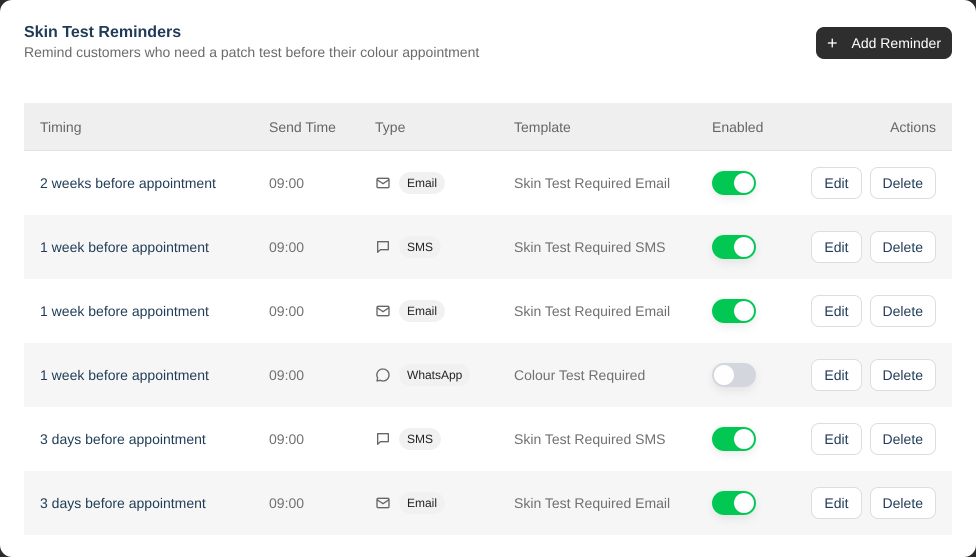 The height and width of the screenshot is (557, 976). What do you see at coordinates (738, 126) in the screenshot?
I see `column-header: Enabled` at bounding box center [738, 126].